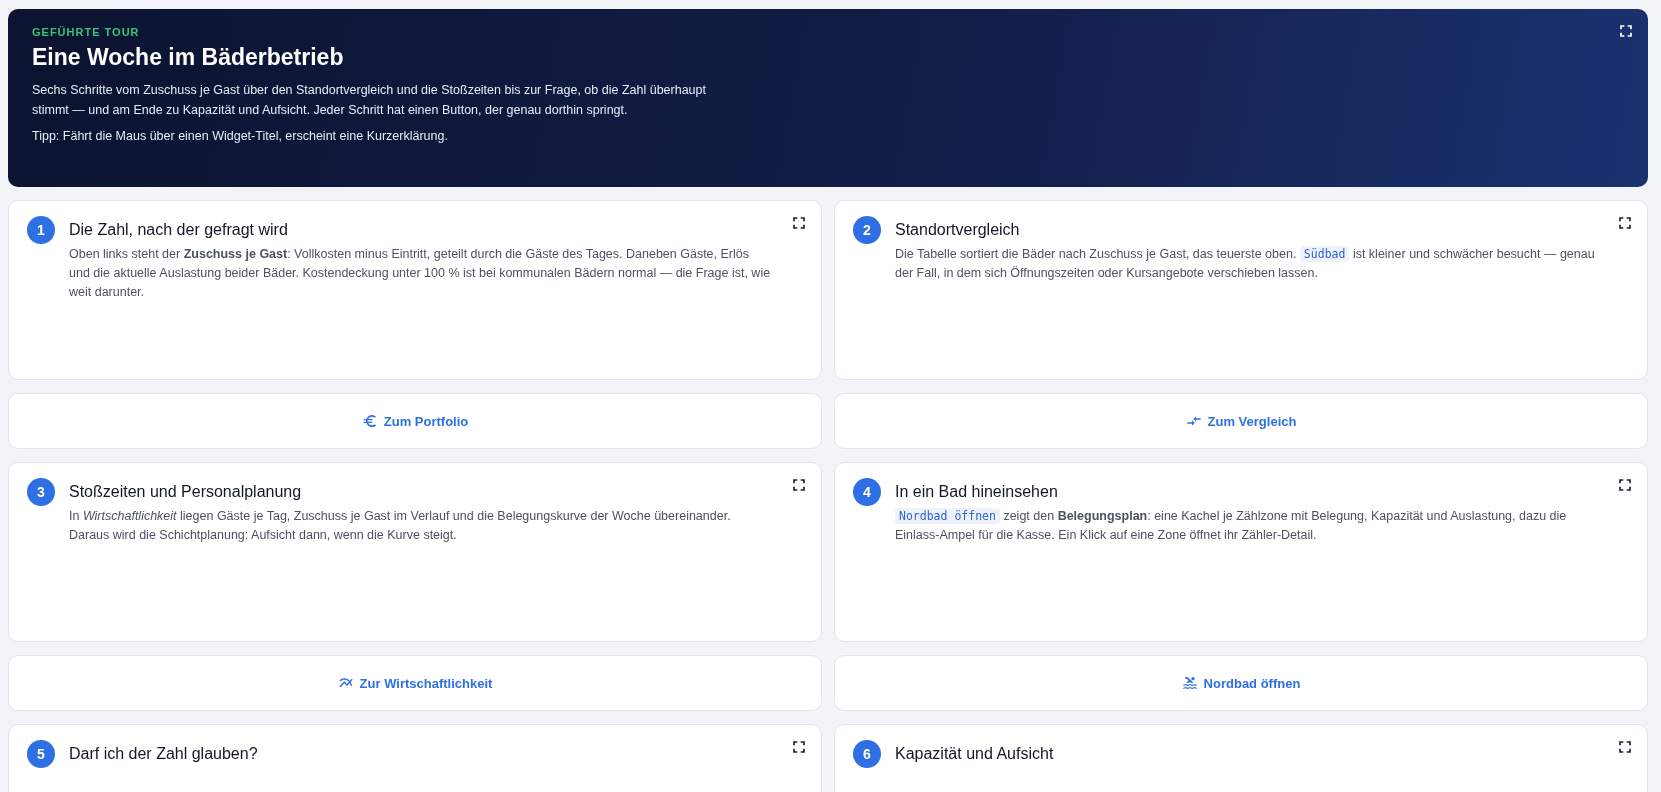 The height and width of the screenshot is (792, 1661). Describe the element at coordinates (1231, 525) in the screenshot. I see `step-description: Nordbad öffnen zeigt den Belegungsplan: eine Kachel je Zählzone mit Belegung, Kapazität und Auslastung, dazu die Einlass-Ampel für die Kasse. Ein Klick auf eine Zone öffnet ihr Zähler-Detail.` at that location.